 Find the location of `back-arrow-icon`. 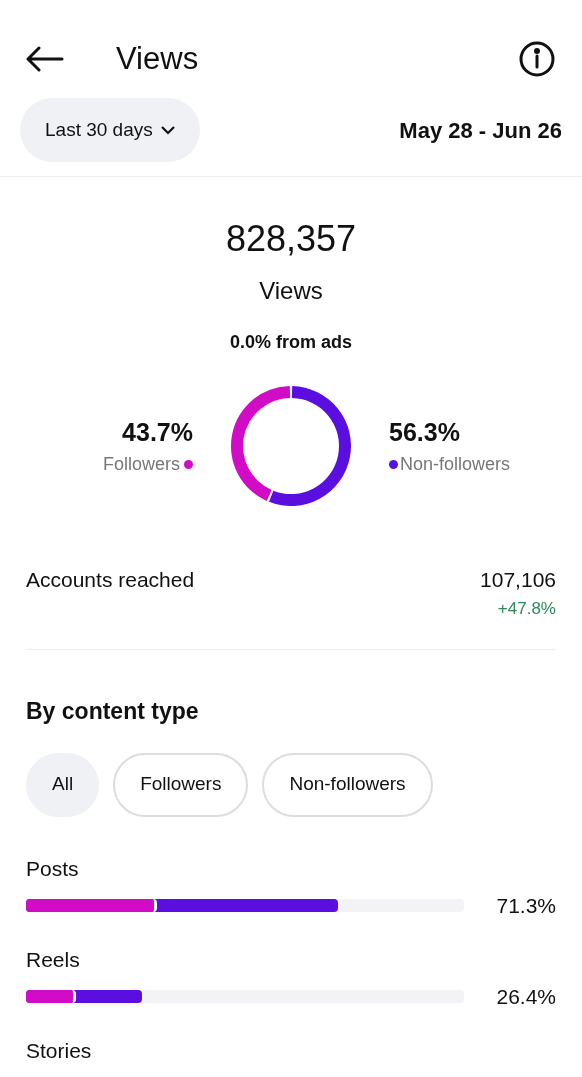

back-arrow-icon is located at coordinates (45, 59).